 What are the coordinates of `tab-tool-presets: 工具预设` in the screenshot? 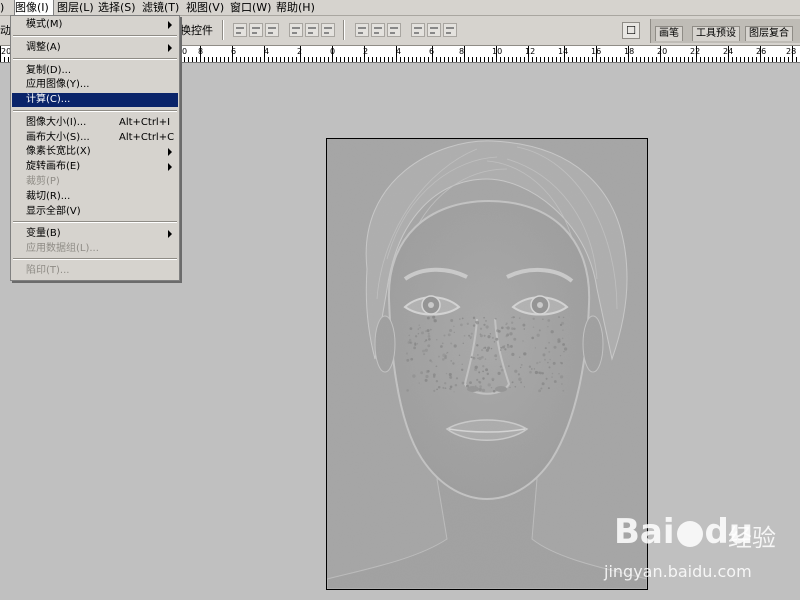 It's located at (716, 33).